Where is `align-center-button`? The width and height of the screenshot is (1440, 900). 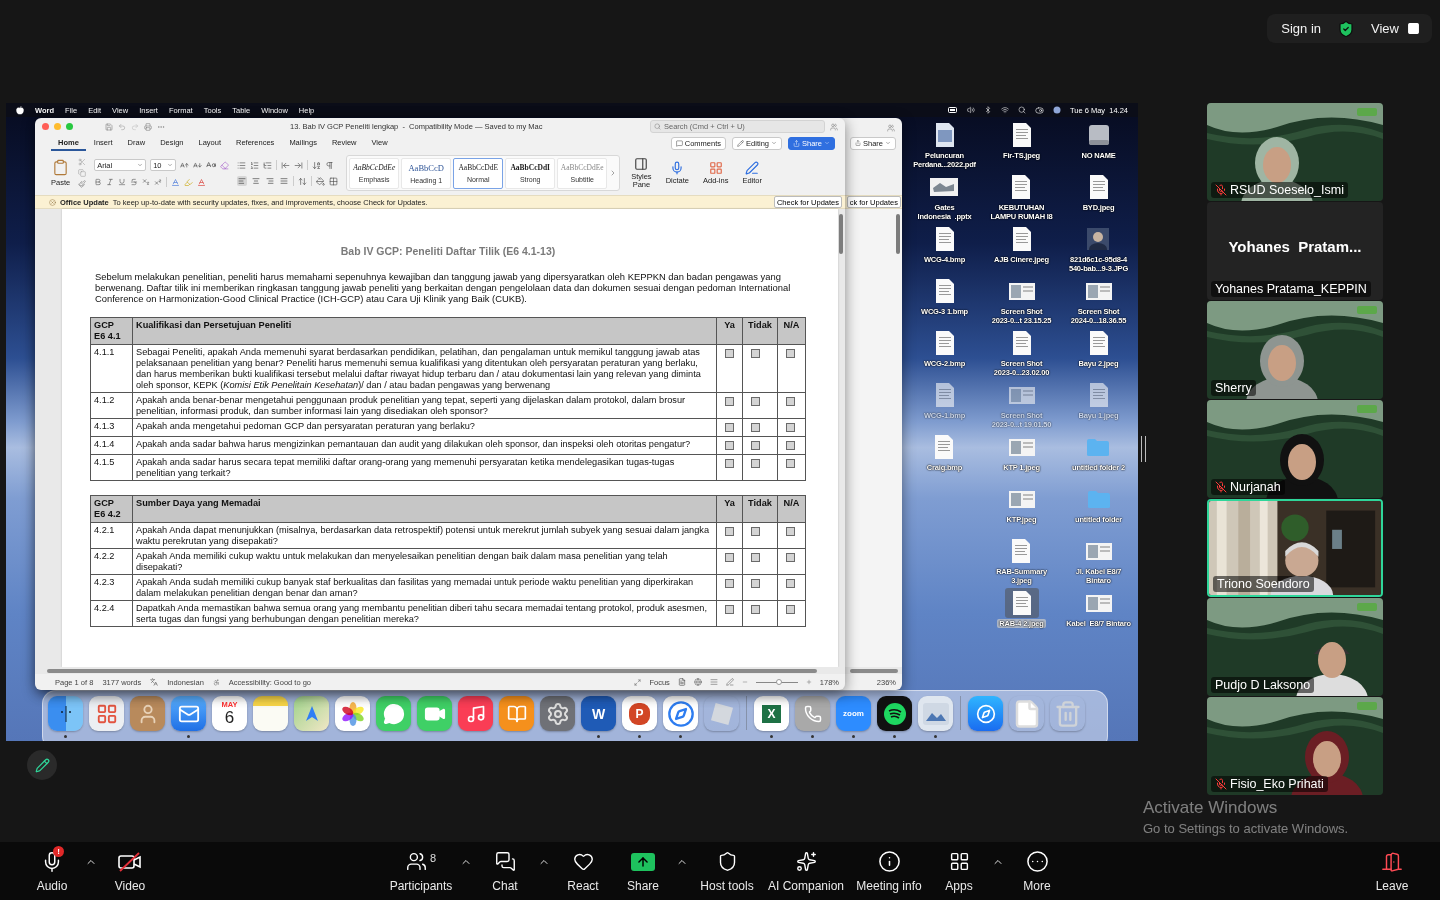 align-center-button is located at coordinates (256, 181).